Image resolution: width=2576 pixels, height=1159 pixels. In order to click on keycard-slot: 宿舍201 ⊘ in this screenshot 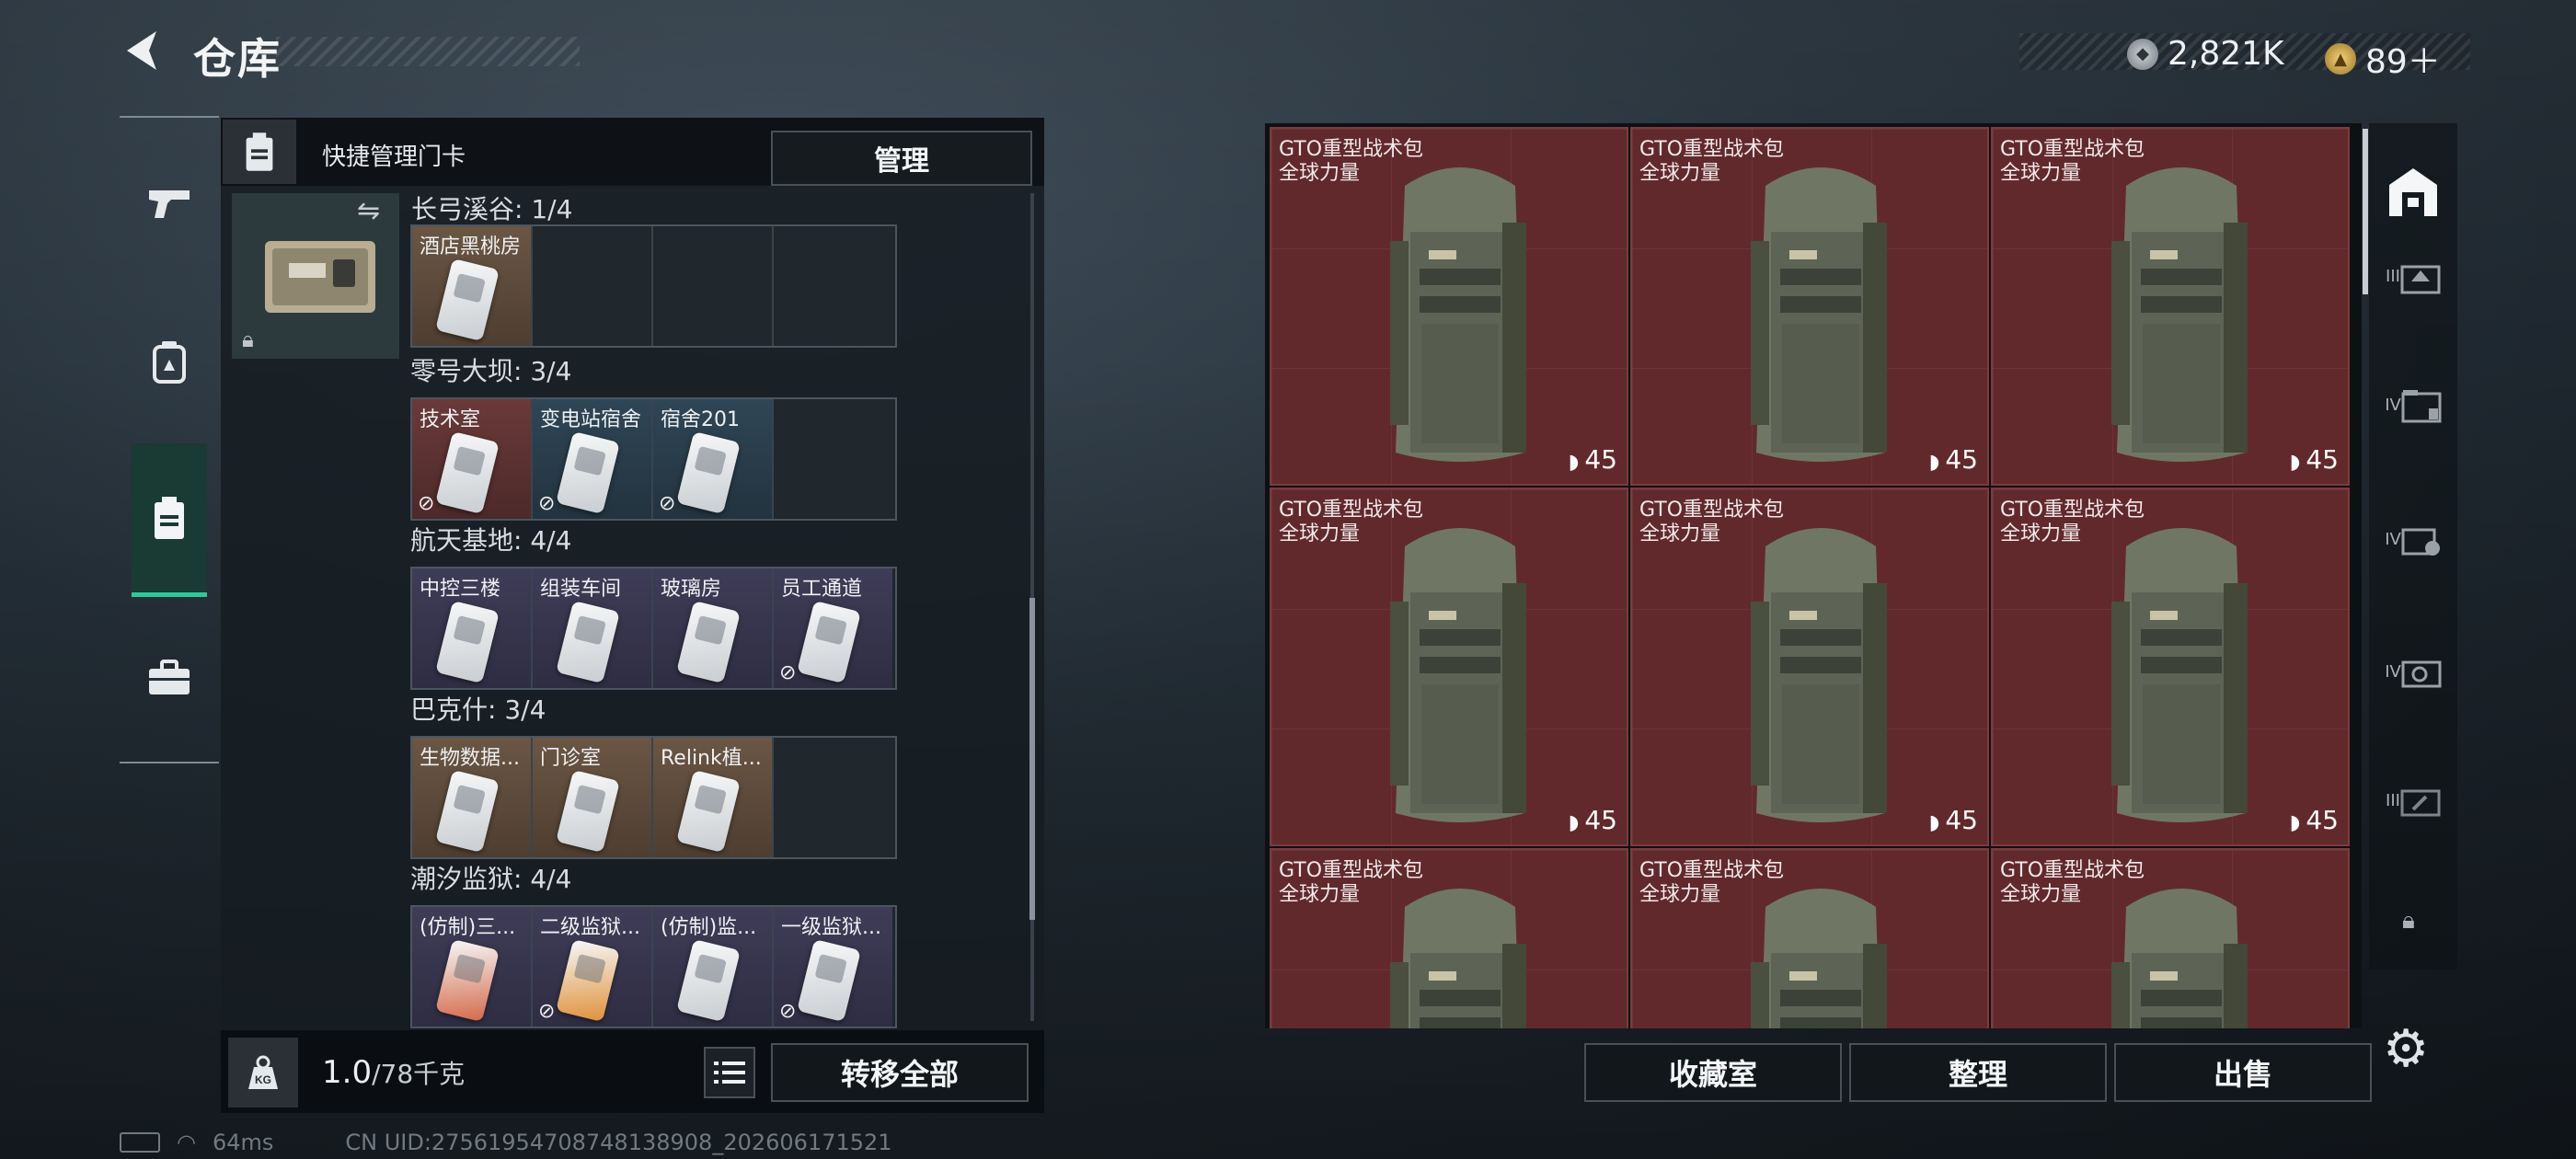, I will do `click(713, 459)`.